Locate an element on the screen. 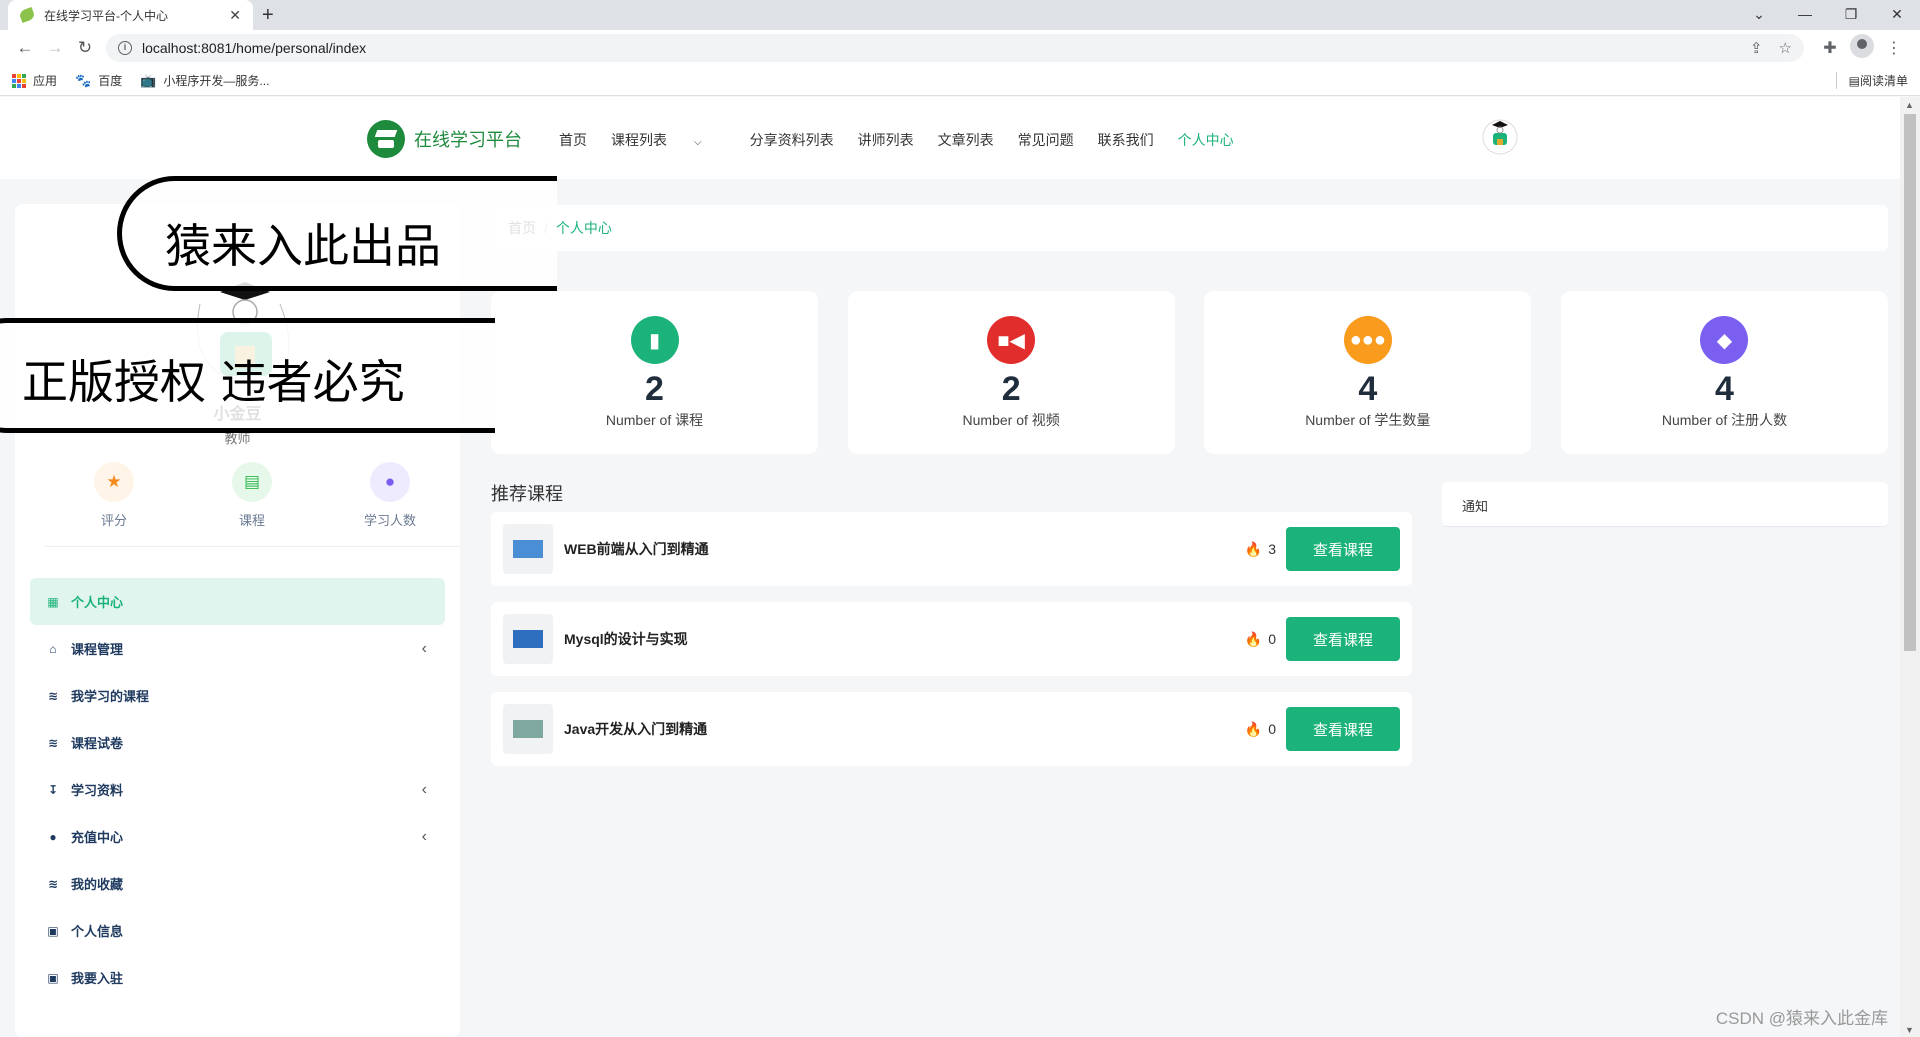 The width and height of the screenshot is (1920, 1037). sidebar-item-course-management: ⌂ 课程管理 ‹ is located at coordinates (237, 648).